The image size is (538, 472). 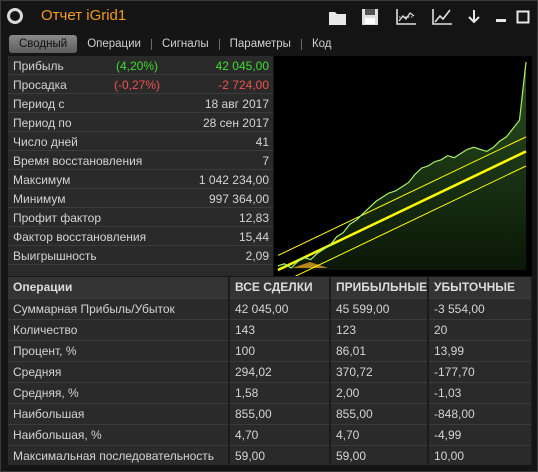 I want to click on summary-row-win-rate: Выигрышность 2,09, so click(x=140, y=255).